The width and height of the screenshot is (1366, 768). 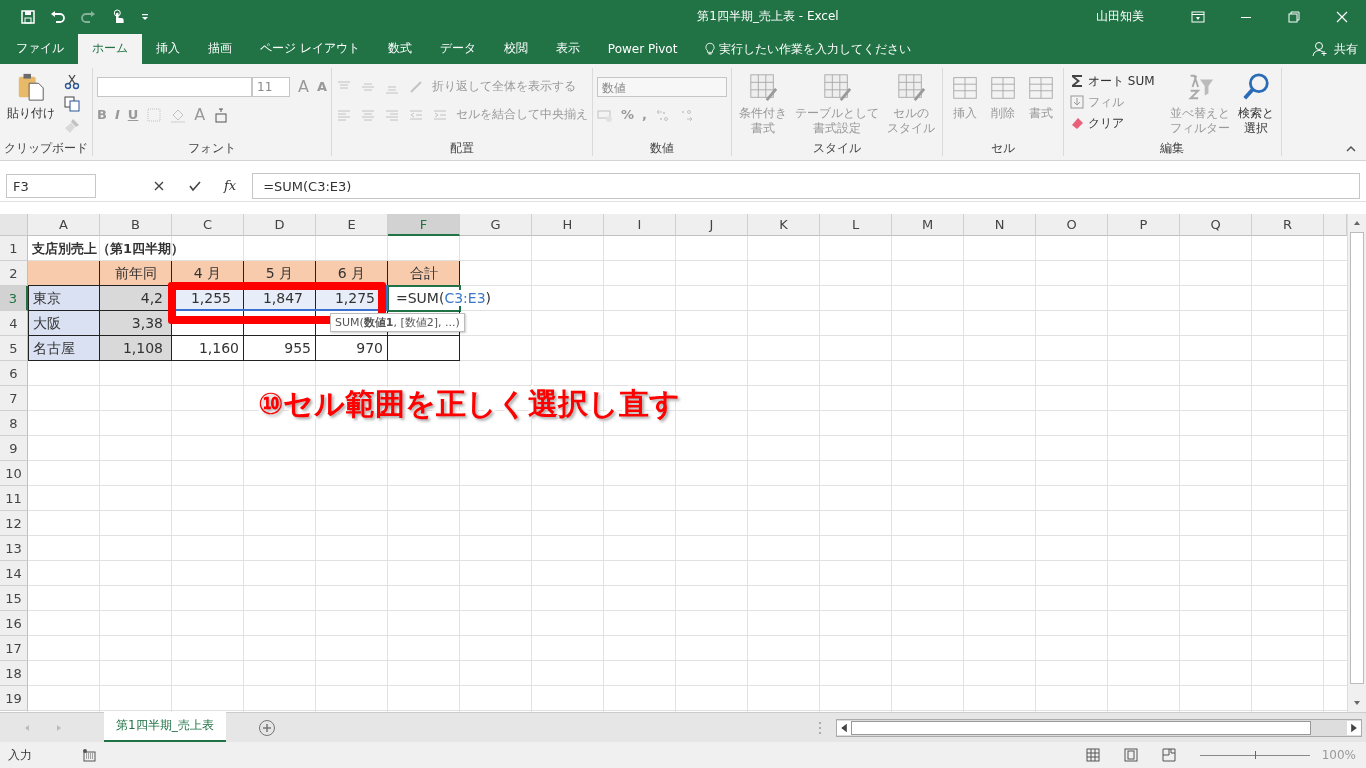 I want to click on ribbon-tab: ページ レイアウト, so click(x=310, y=48).